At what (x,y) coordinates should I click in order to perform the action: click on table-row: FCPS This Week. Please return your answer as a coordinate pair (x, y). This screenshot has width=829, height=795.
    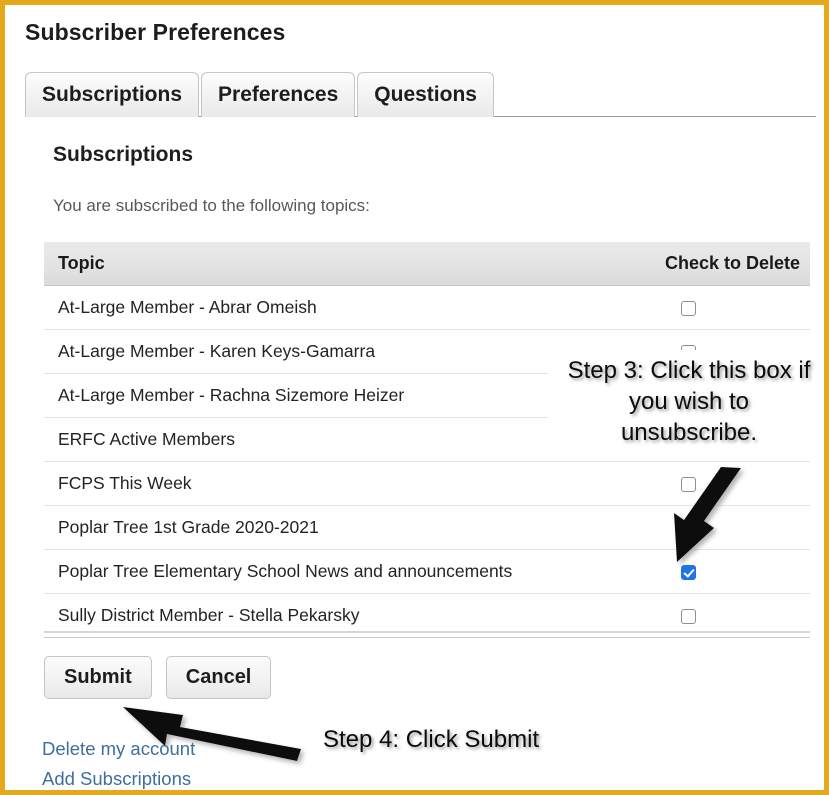
    Looking at the image, I should click on (427, 483).